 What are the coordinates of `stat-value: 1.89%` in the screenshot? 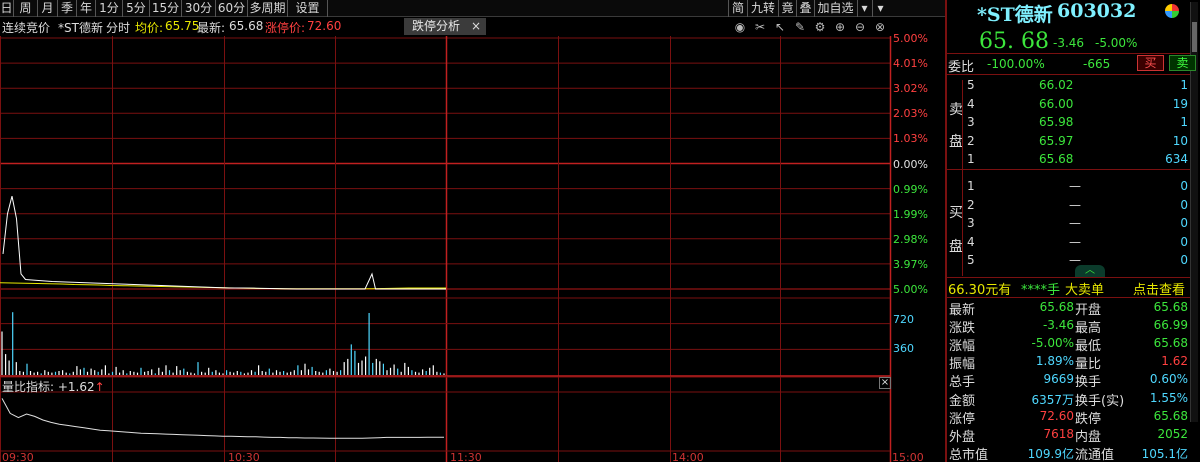 It's located at (1054, 361).